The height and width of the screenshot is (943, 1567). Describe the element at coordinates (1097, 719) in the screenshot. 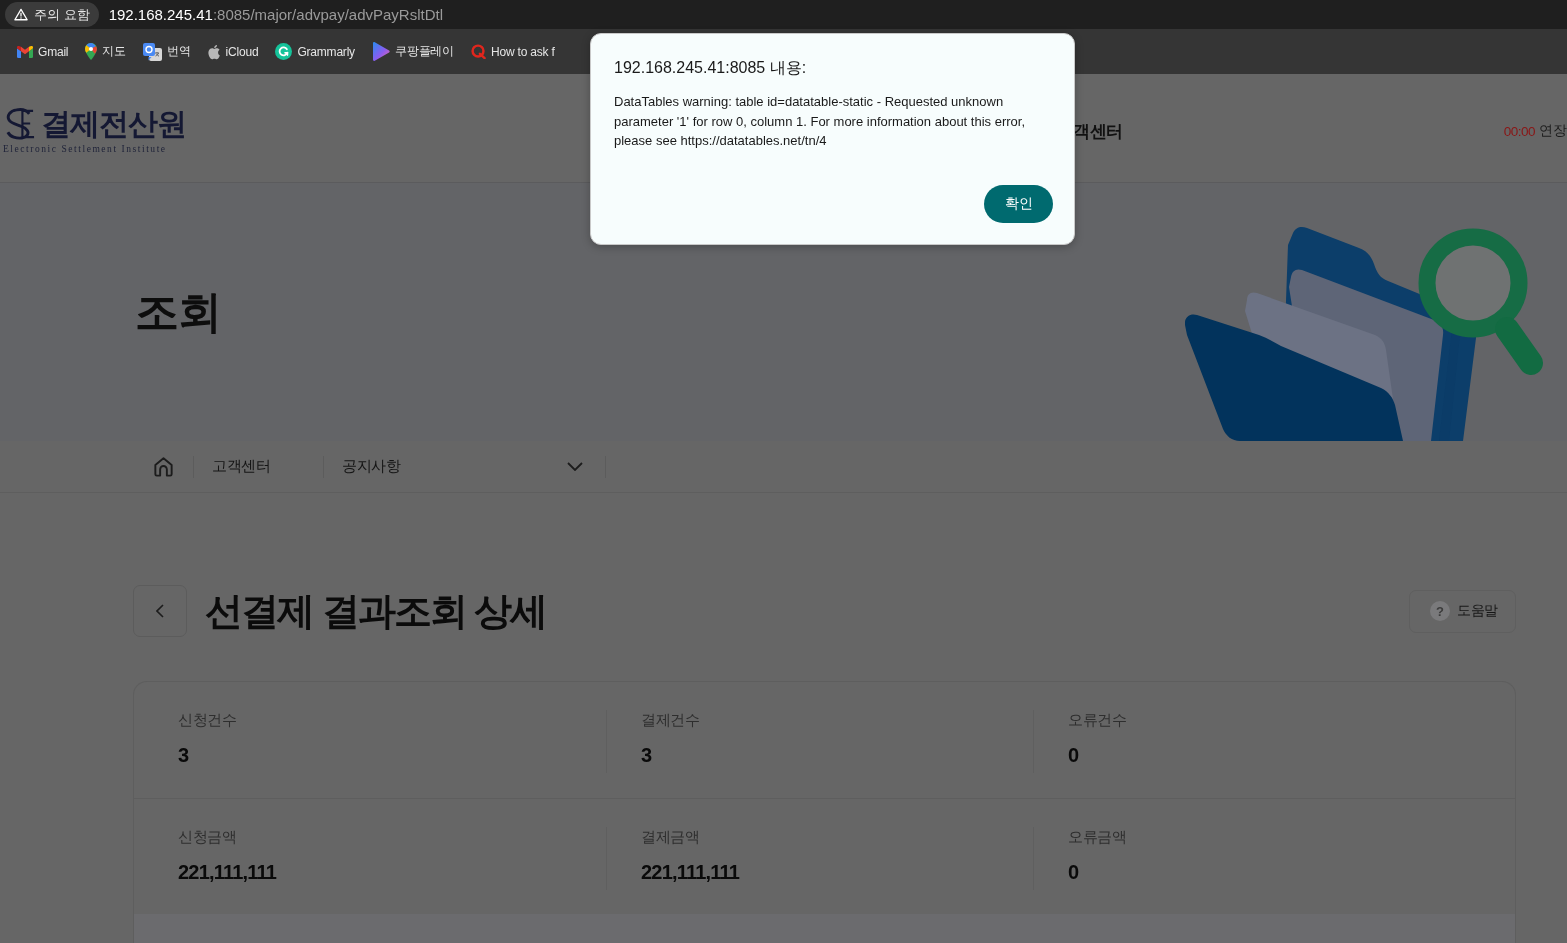

I see `summary-label: 오류건수` at that location.